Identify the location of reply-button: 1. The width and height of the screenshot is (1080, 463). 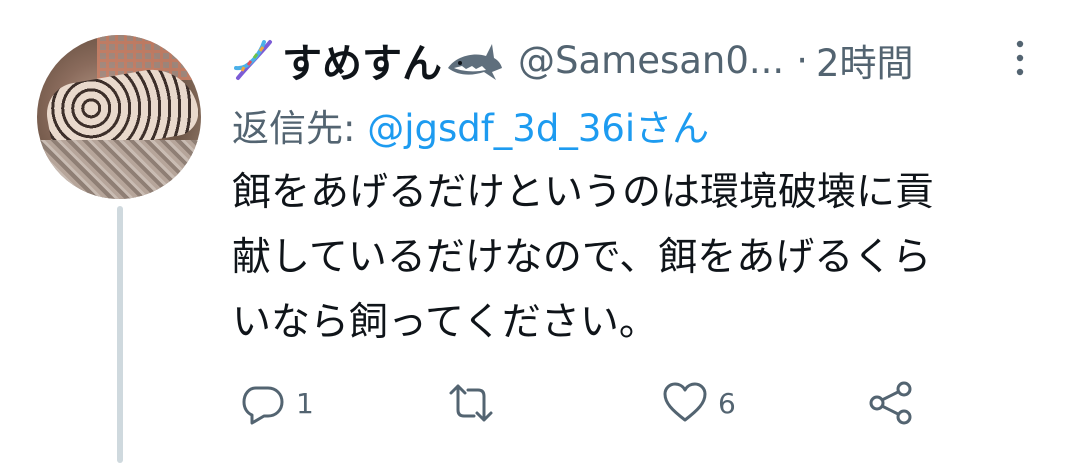
(277, 403).